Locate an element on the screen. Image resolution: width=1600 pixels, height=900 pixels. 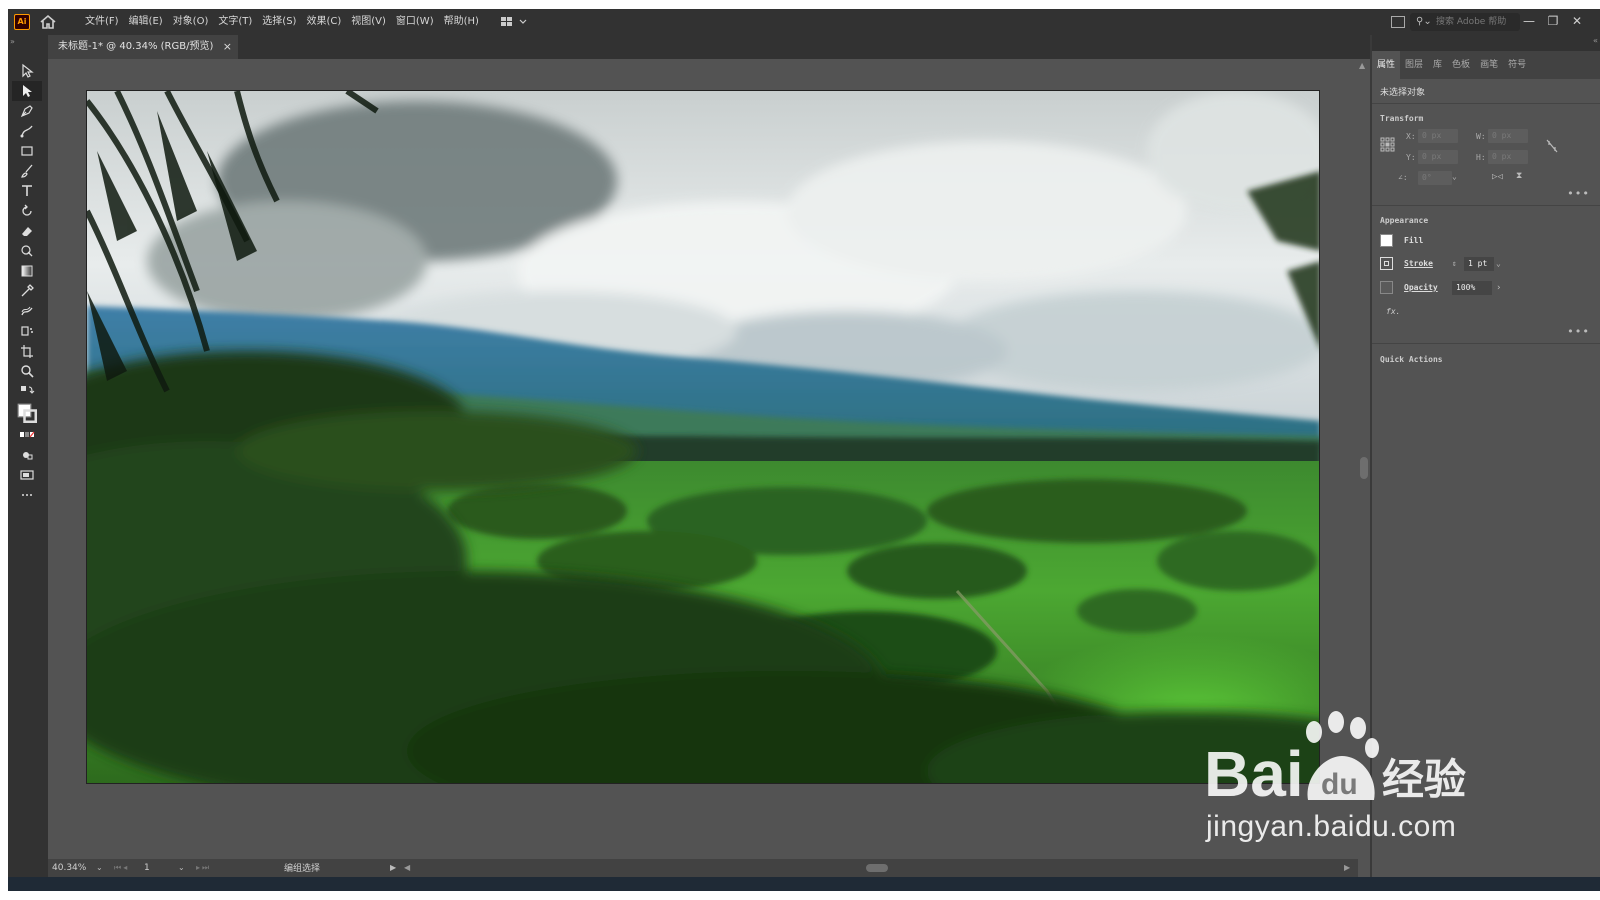
type-tool-icon is located at coordinates (27, 191).